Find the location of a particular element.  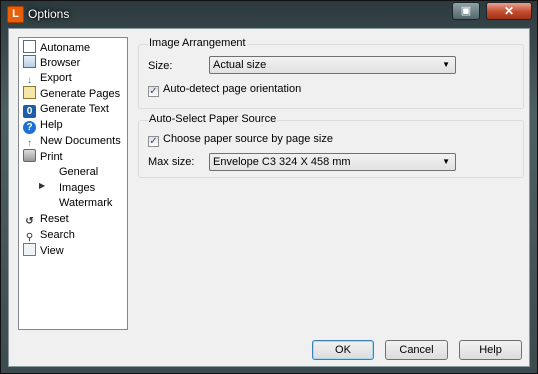

app-logo-icon: L is located at coordinates (15, 14).